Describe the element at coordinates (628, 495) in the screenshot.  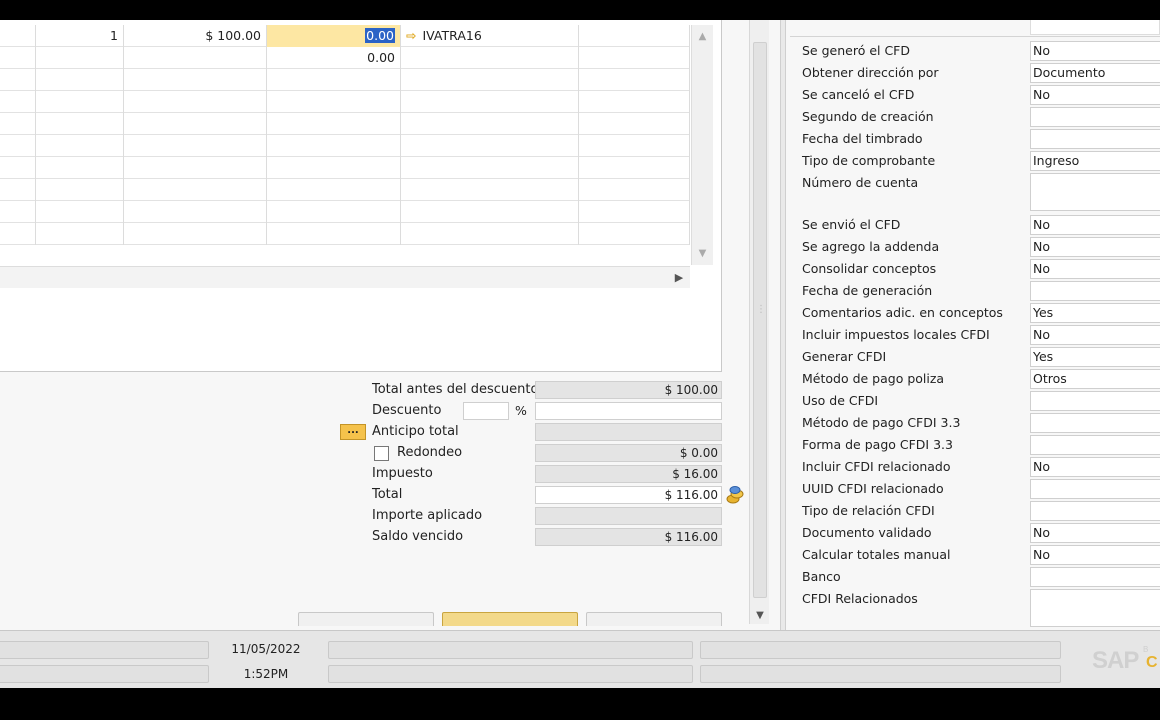
I see `total-field: $ 116.00` at that location.